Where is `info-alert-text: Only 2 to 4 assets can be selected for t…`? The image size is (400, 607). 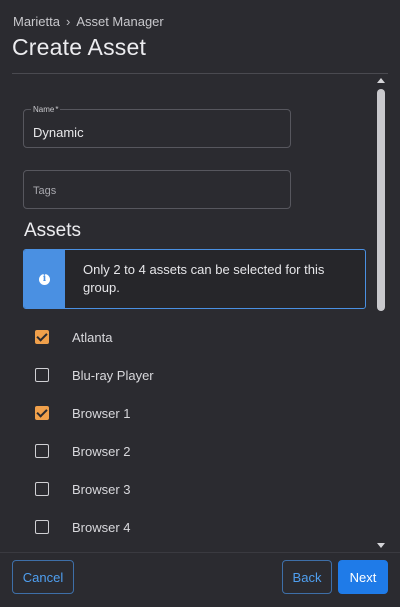
info-alert-text: Only 2 to 4 assets can be selected for t… is located at coordinates (204, 278).